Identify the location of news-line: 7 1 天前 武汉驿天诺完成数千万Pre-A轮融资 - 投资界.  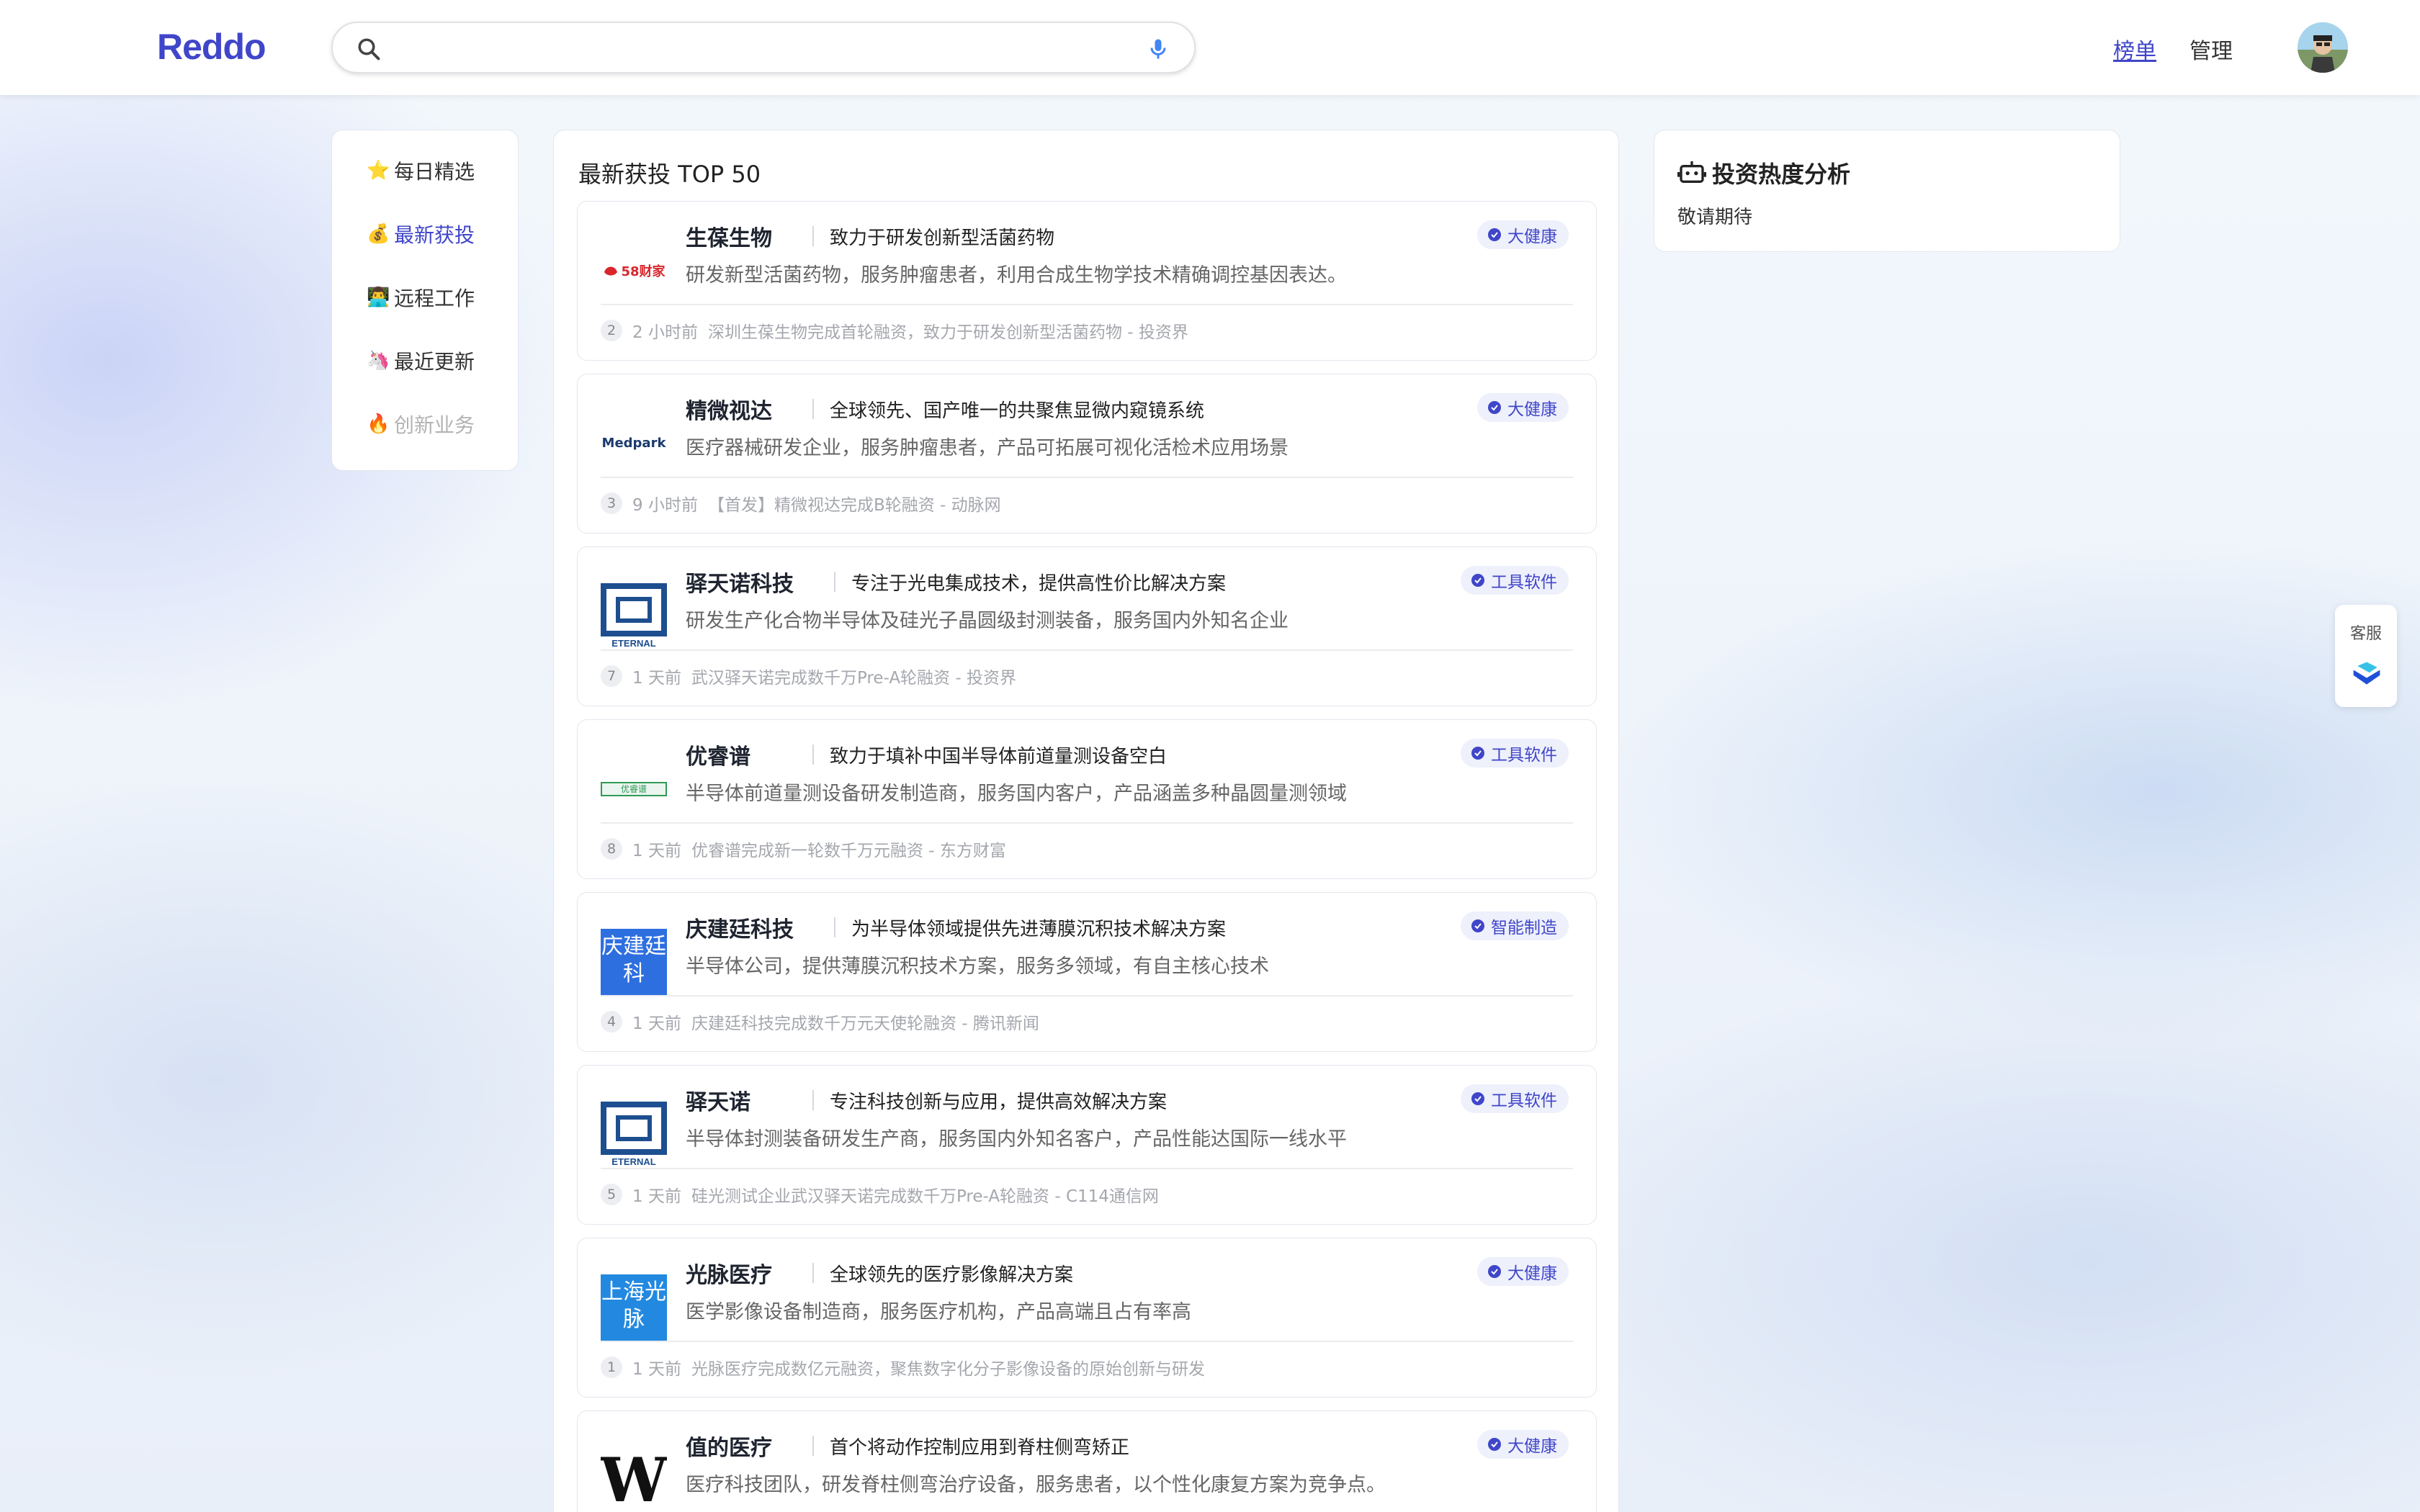
(808, 676).